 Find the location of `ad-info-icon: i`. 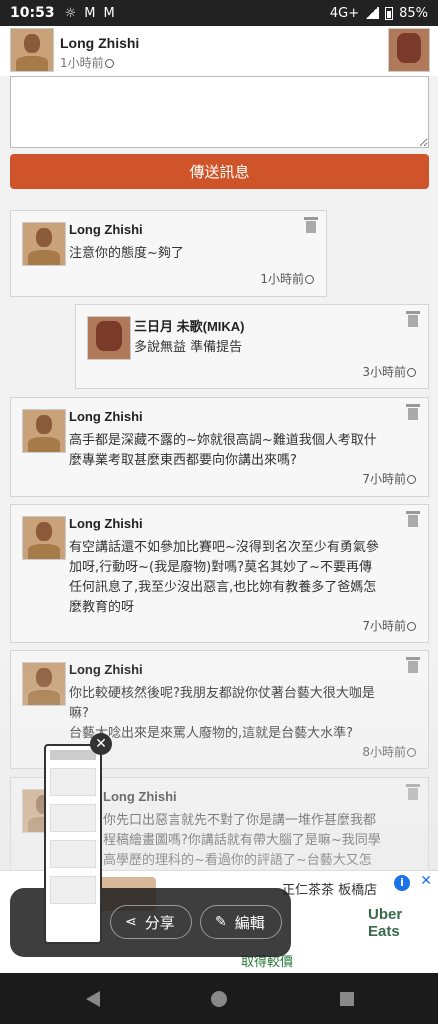

ad-info-icon: i is located at coordinates (402, 883).